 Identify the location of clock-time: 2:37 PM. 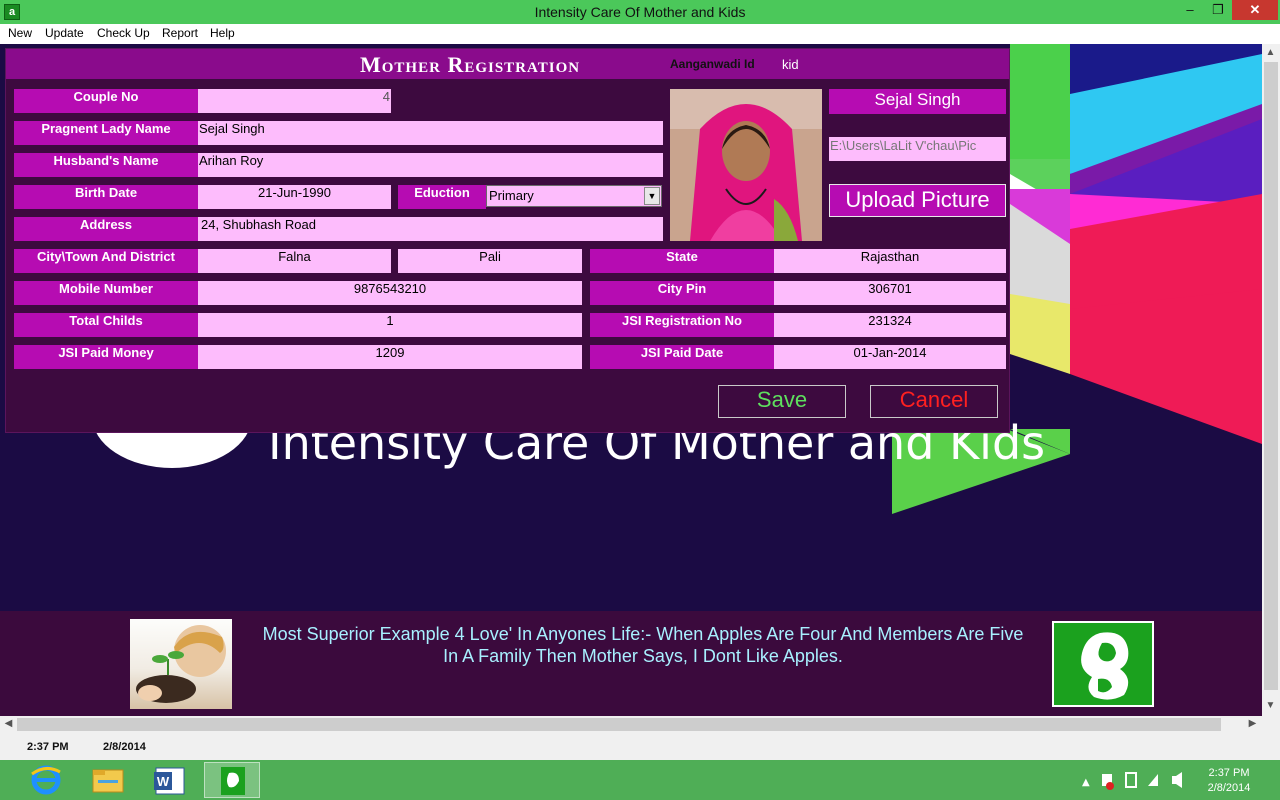
(1229, 773).